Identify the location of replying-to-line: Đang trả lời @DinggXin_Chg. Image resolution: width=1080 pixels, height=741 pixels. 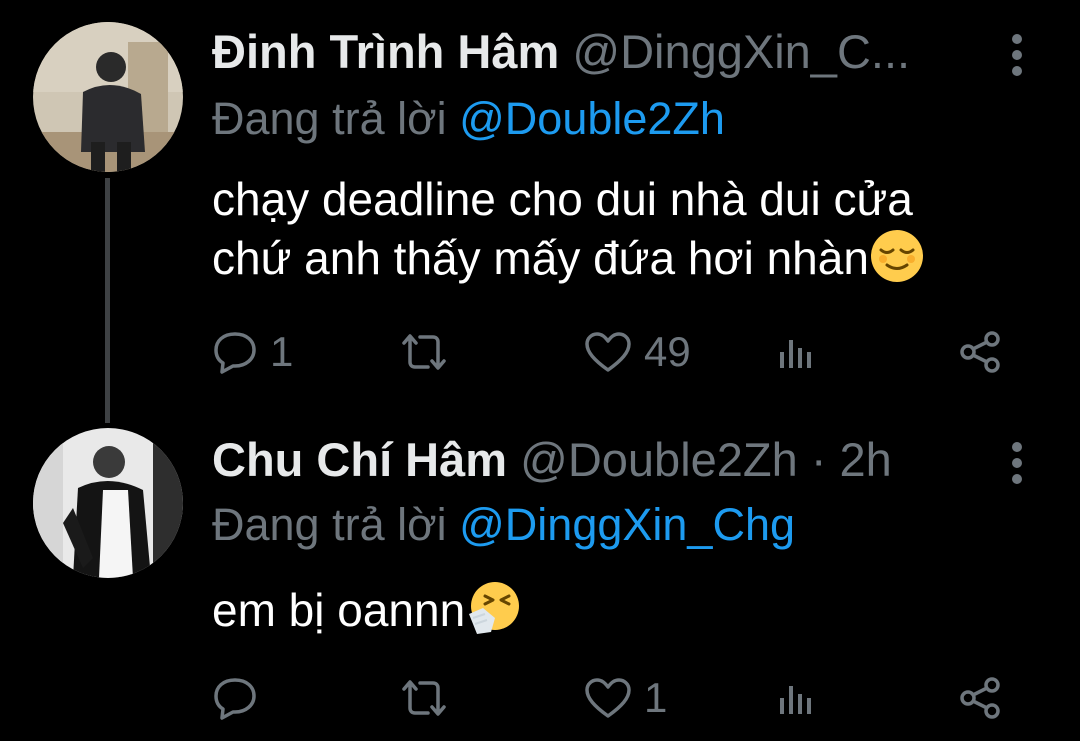
(503, 525).